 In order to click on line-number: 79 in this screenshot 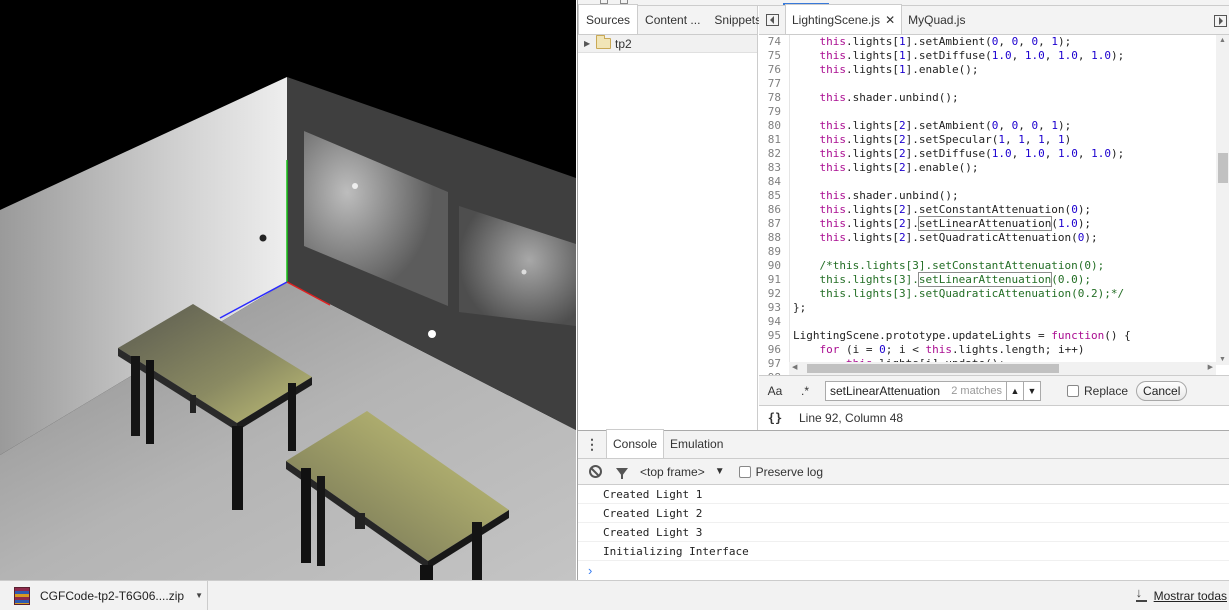, I will do `click(773, 112)`.